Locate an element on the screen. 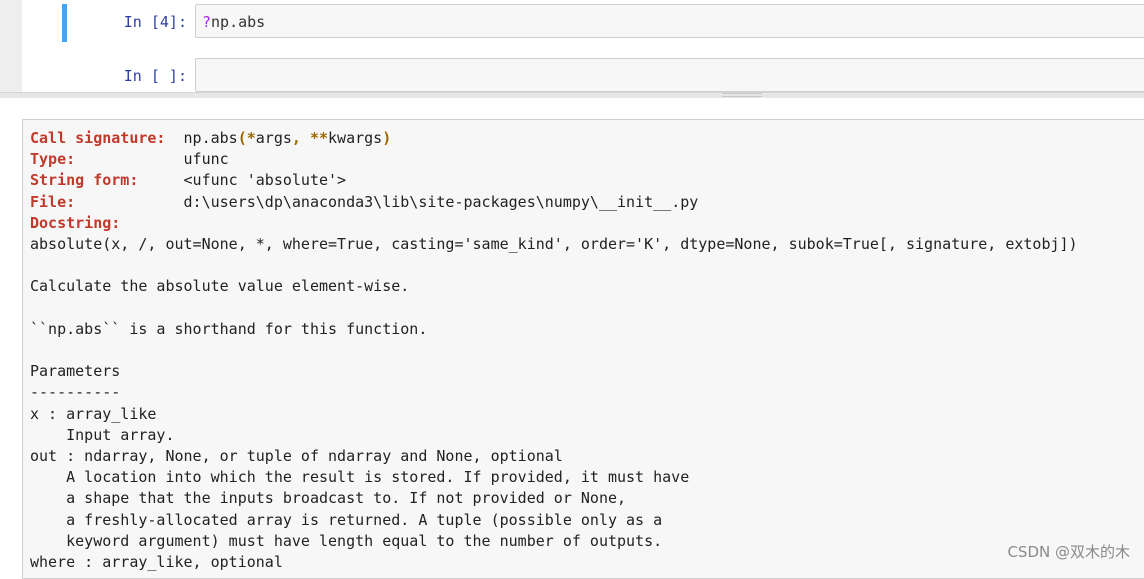  sig-paren: ( is located at coordinates (242, 138).